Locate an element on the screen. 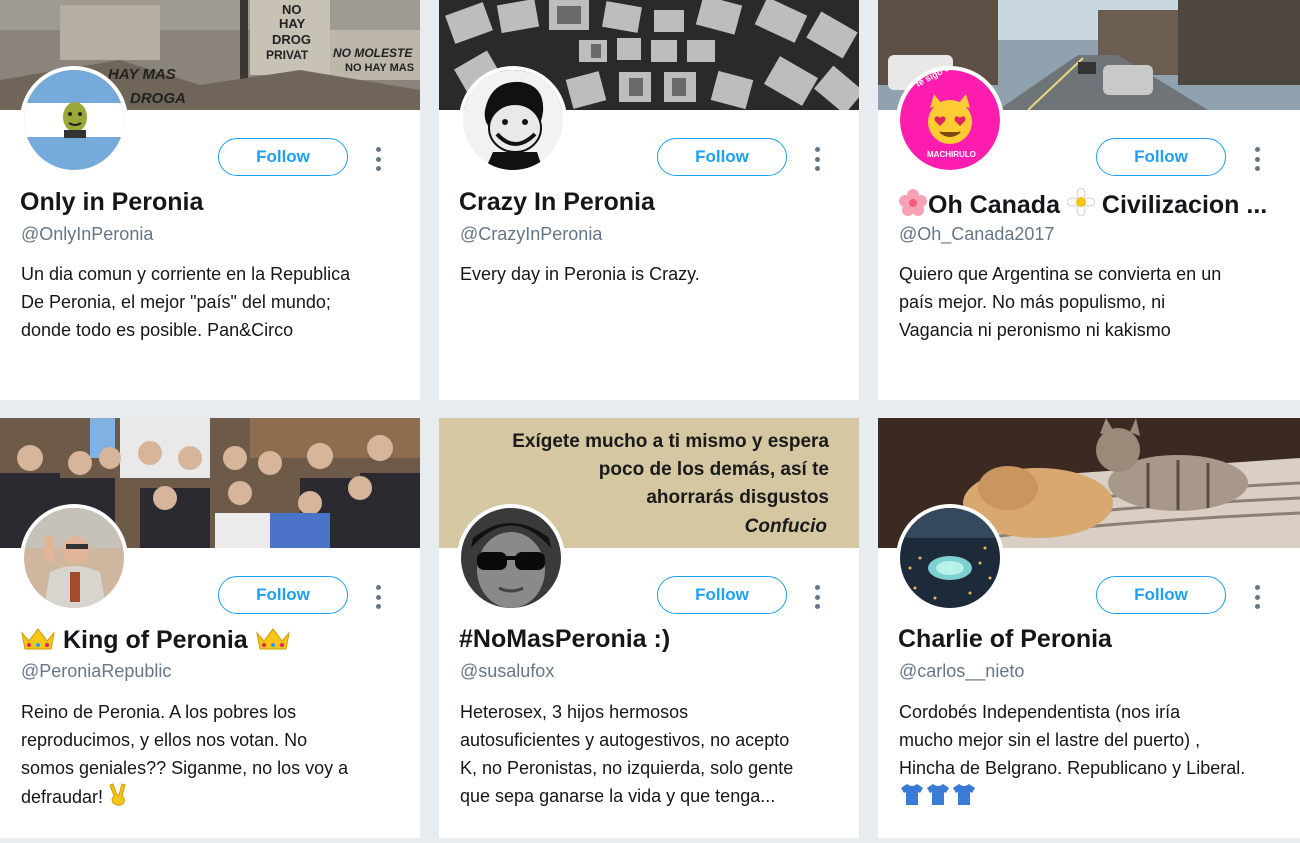  profile-handle: @CrazyInPeronia is located at coordinates (531, 234).